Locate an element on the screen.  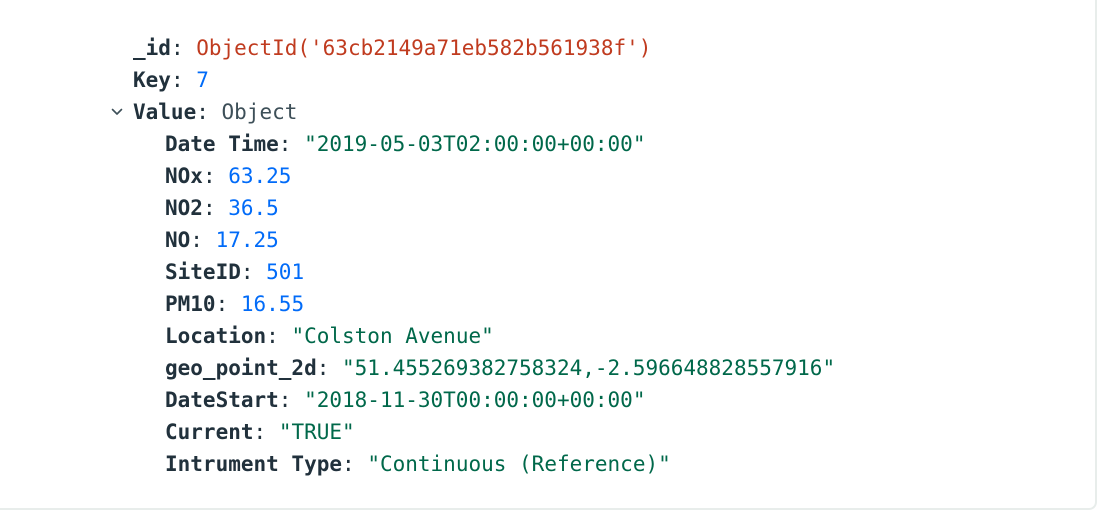
field-value-object: Value: Object is located at coordinates (547, 112).